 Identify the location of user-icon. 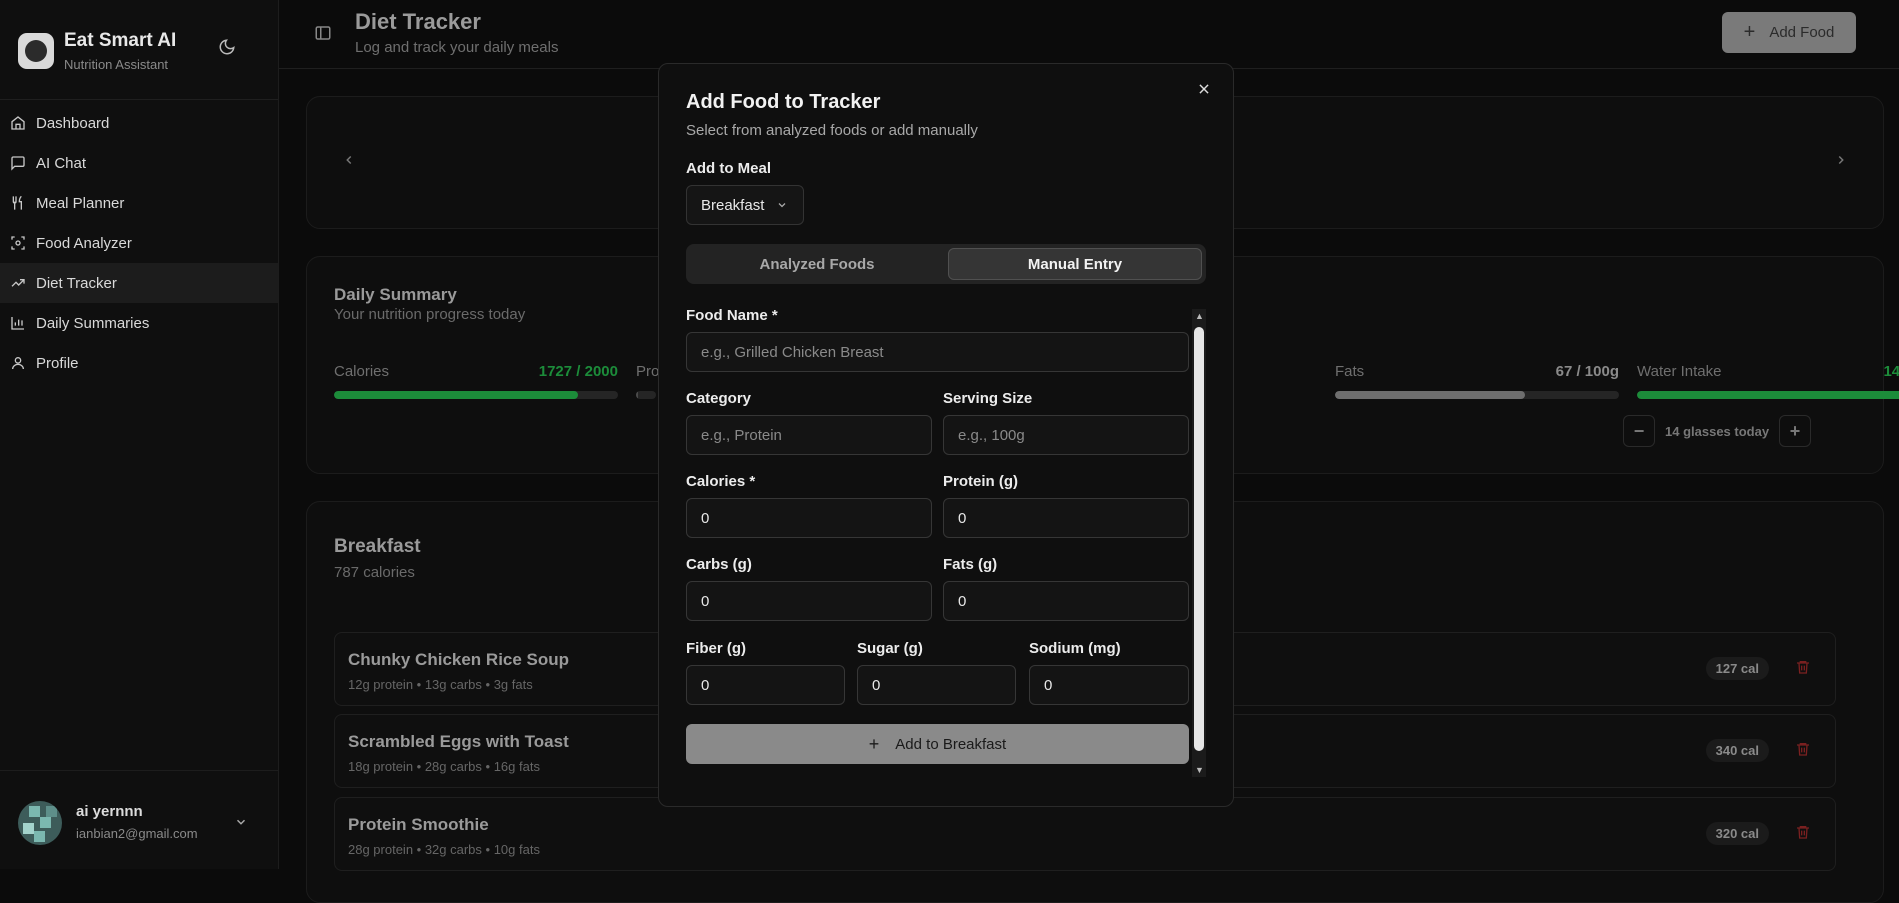
(18, 363).